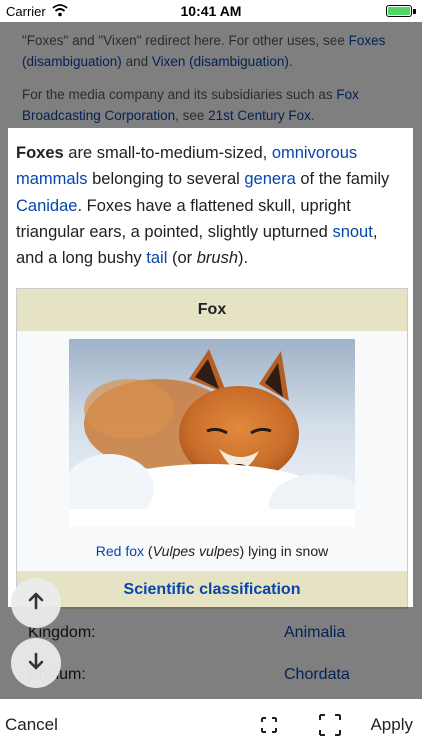  What do you see at coordinates (211, 724) in the screenshot?
I see `crop-toolbar: Cancel Apply` at bounding box center [211, 724].